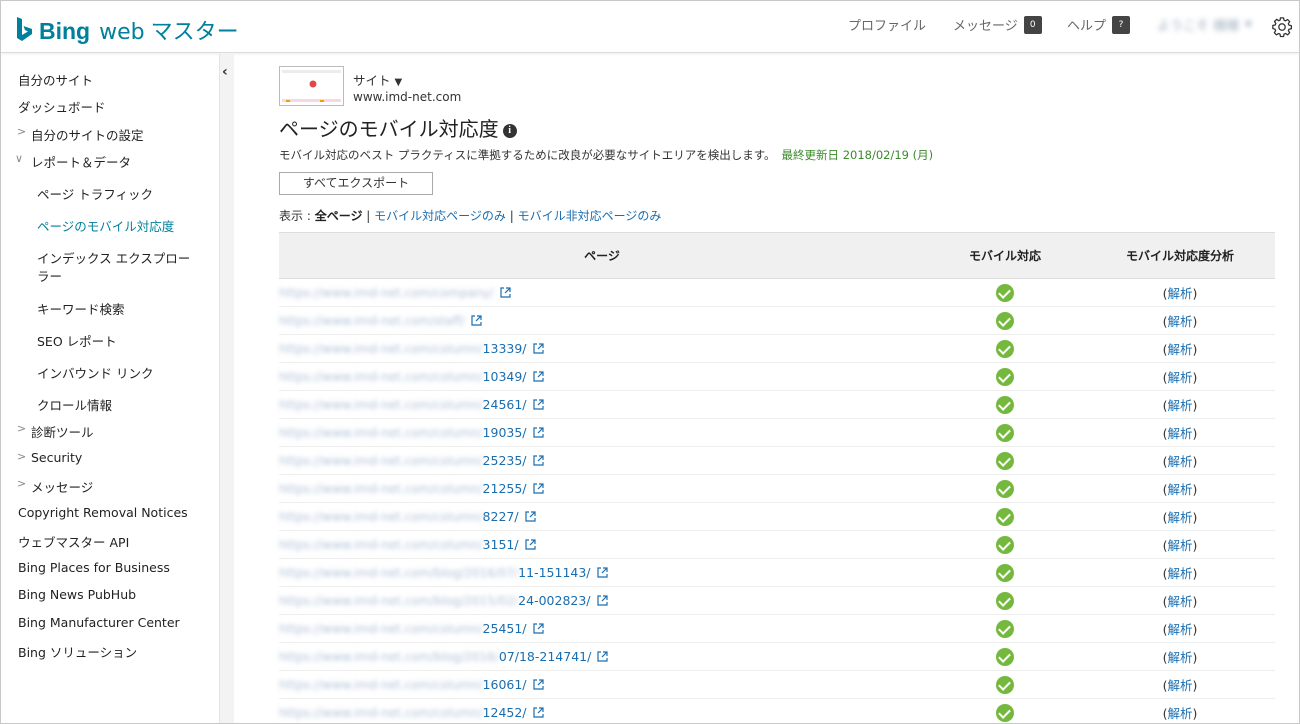  Describe the element at coordinates (49, 457) in the screenshot. I see `sidebar-item-security: > Security` at that location.